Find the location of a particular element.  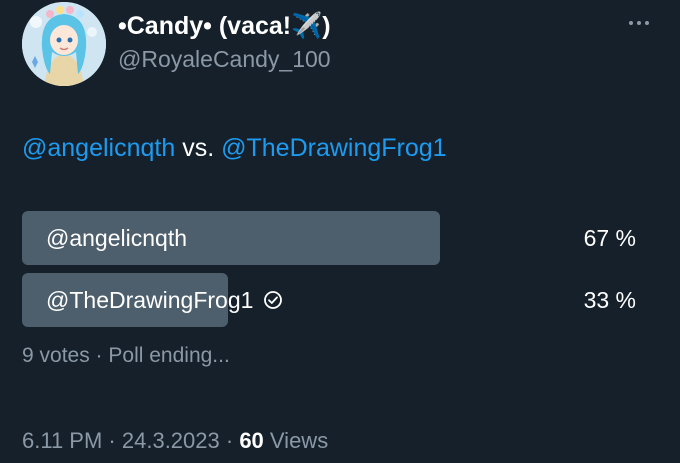

mention-link: @TheDrawingFrog1 is located at coordinates (333, 148).